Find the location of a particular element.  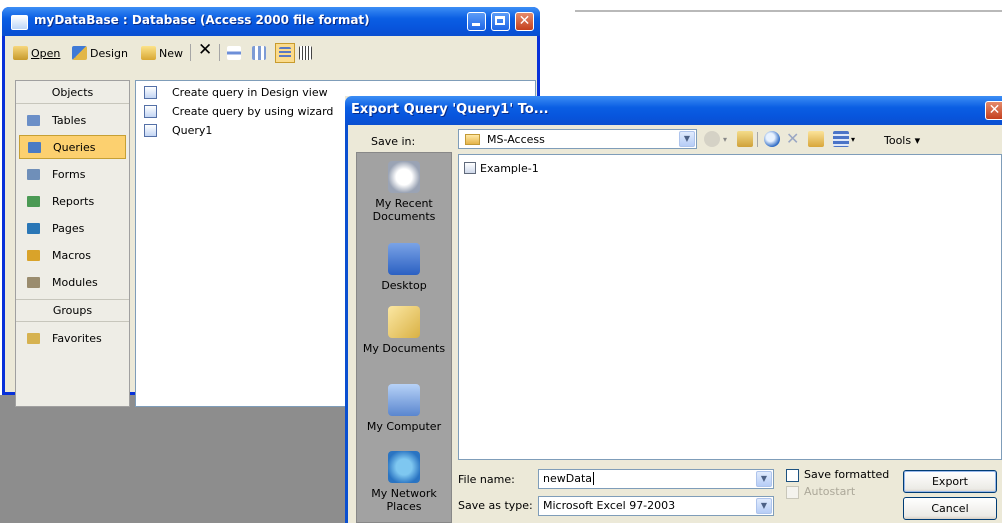

nav-item-macros: Macros is located at coordinates (72, 255).